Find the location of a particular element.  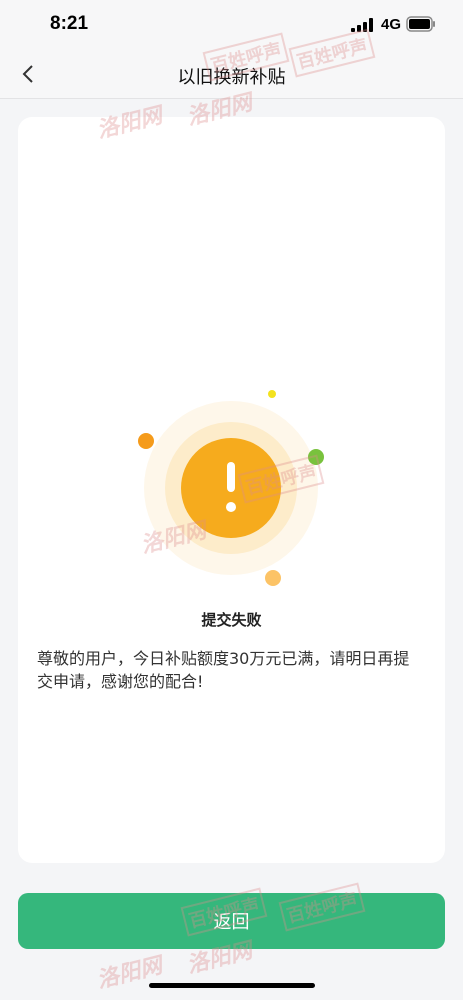

decor-dot-orange is located at coordinates (146, 441).